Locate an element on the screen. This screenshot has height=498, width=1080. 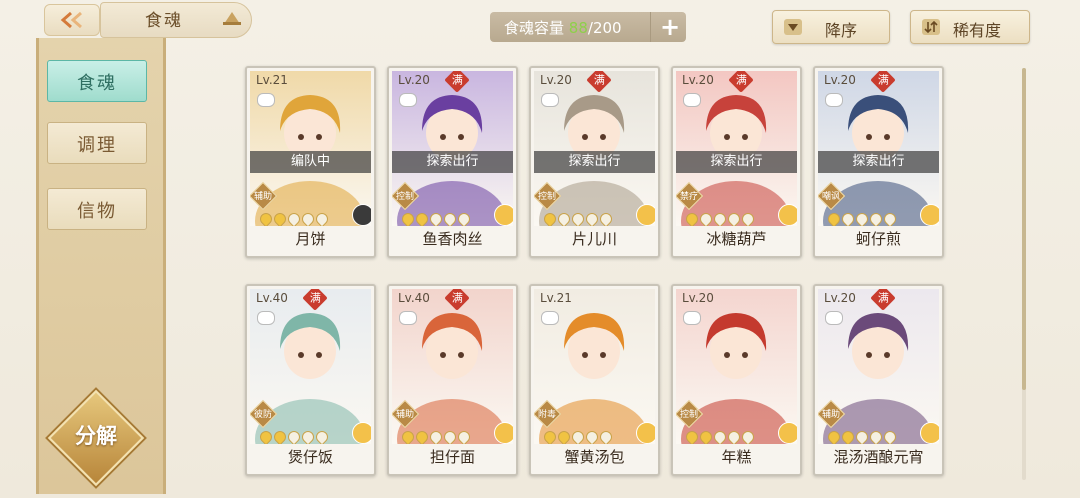
food-soul-card: Lv.21 附毒 蟹黄汤包 is located at coordinates (594, 380).